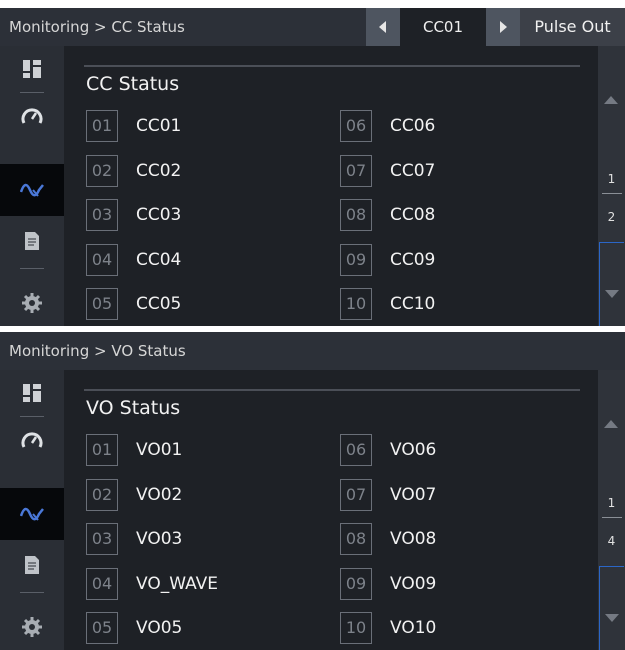  I want to click on item-label: VO10, so click(413, 628).